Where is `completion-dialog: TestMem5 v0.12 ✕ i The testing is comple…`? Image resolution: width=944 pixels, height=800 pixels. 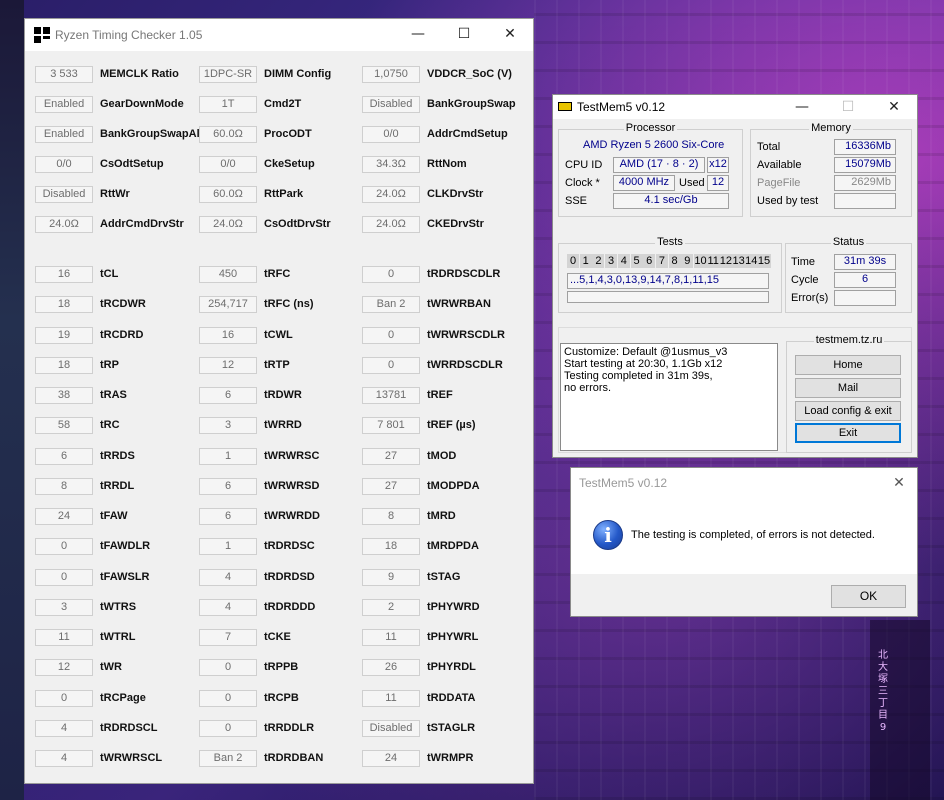 completion-dialog: TestMem5 v0.12 ✕ i The testing is comple… is located at coordinates (744, 542).